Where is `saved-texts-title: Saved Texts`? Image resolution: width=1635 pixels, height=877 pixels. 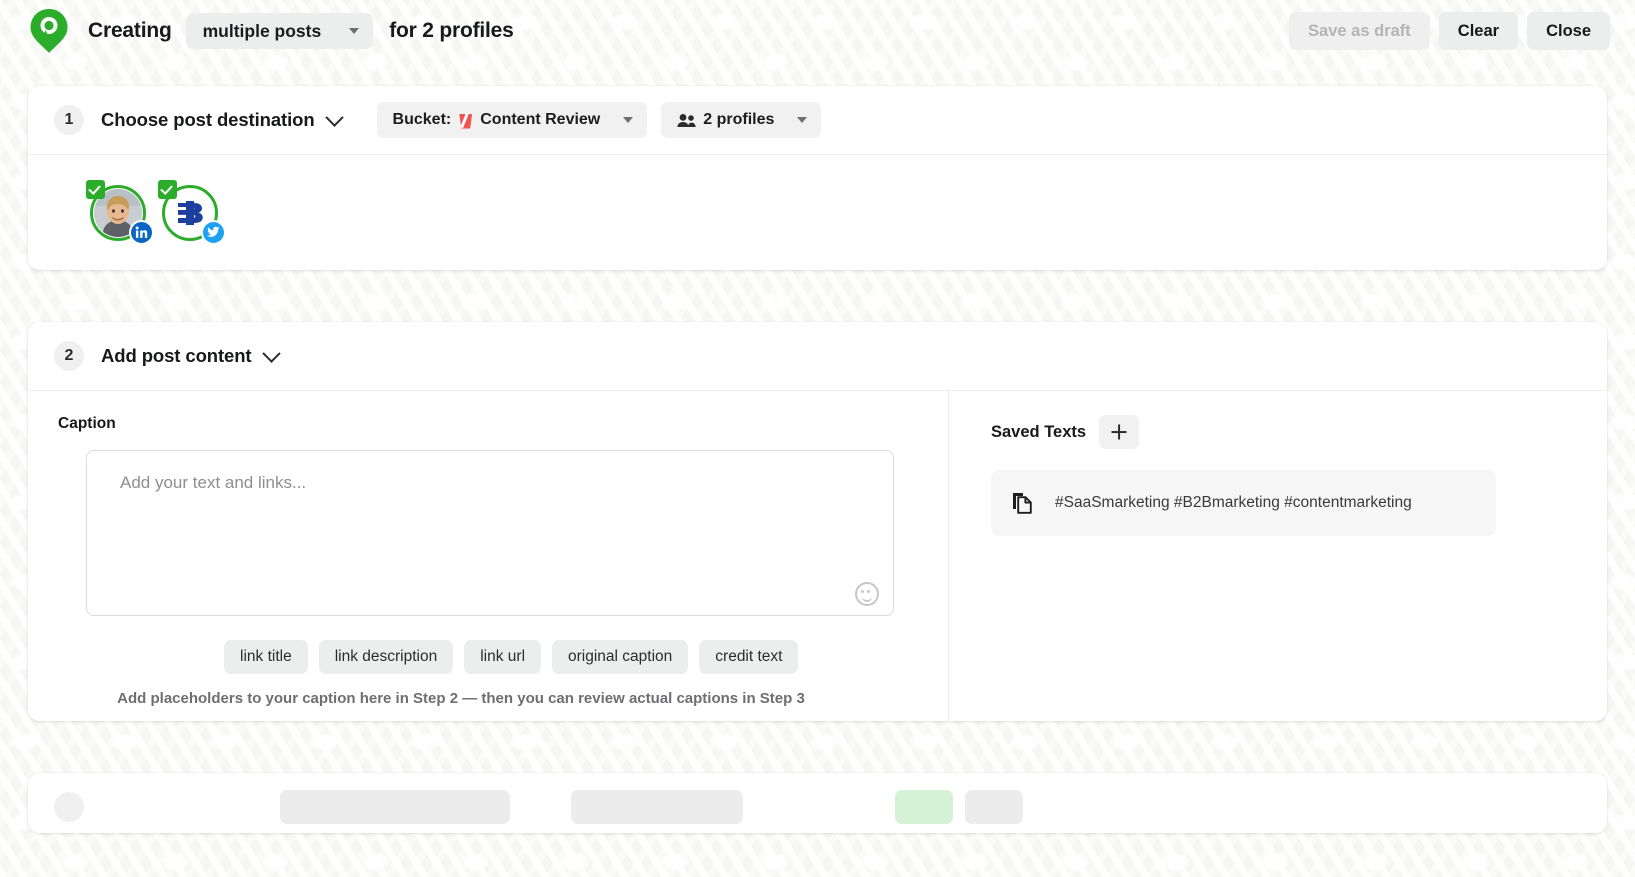 saved-texts-title: Saved Texts is located at coordinates (1039, 431).